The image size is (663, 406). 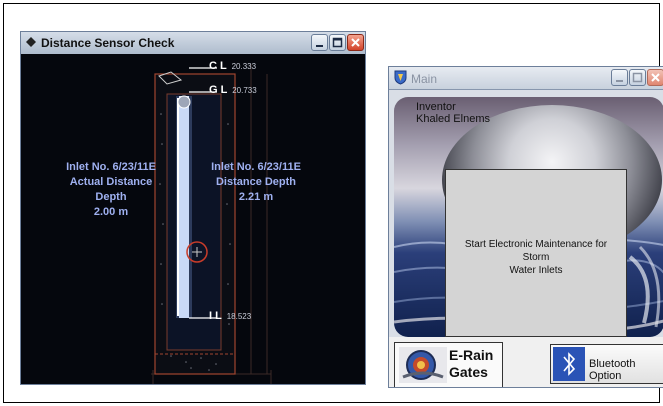 I want to click on window-title: Distance Sensor Check, so click(x=108, y=43).